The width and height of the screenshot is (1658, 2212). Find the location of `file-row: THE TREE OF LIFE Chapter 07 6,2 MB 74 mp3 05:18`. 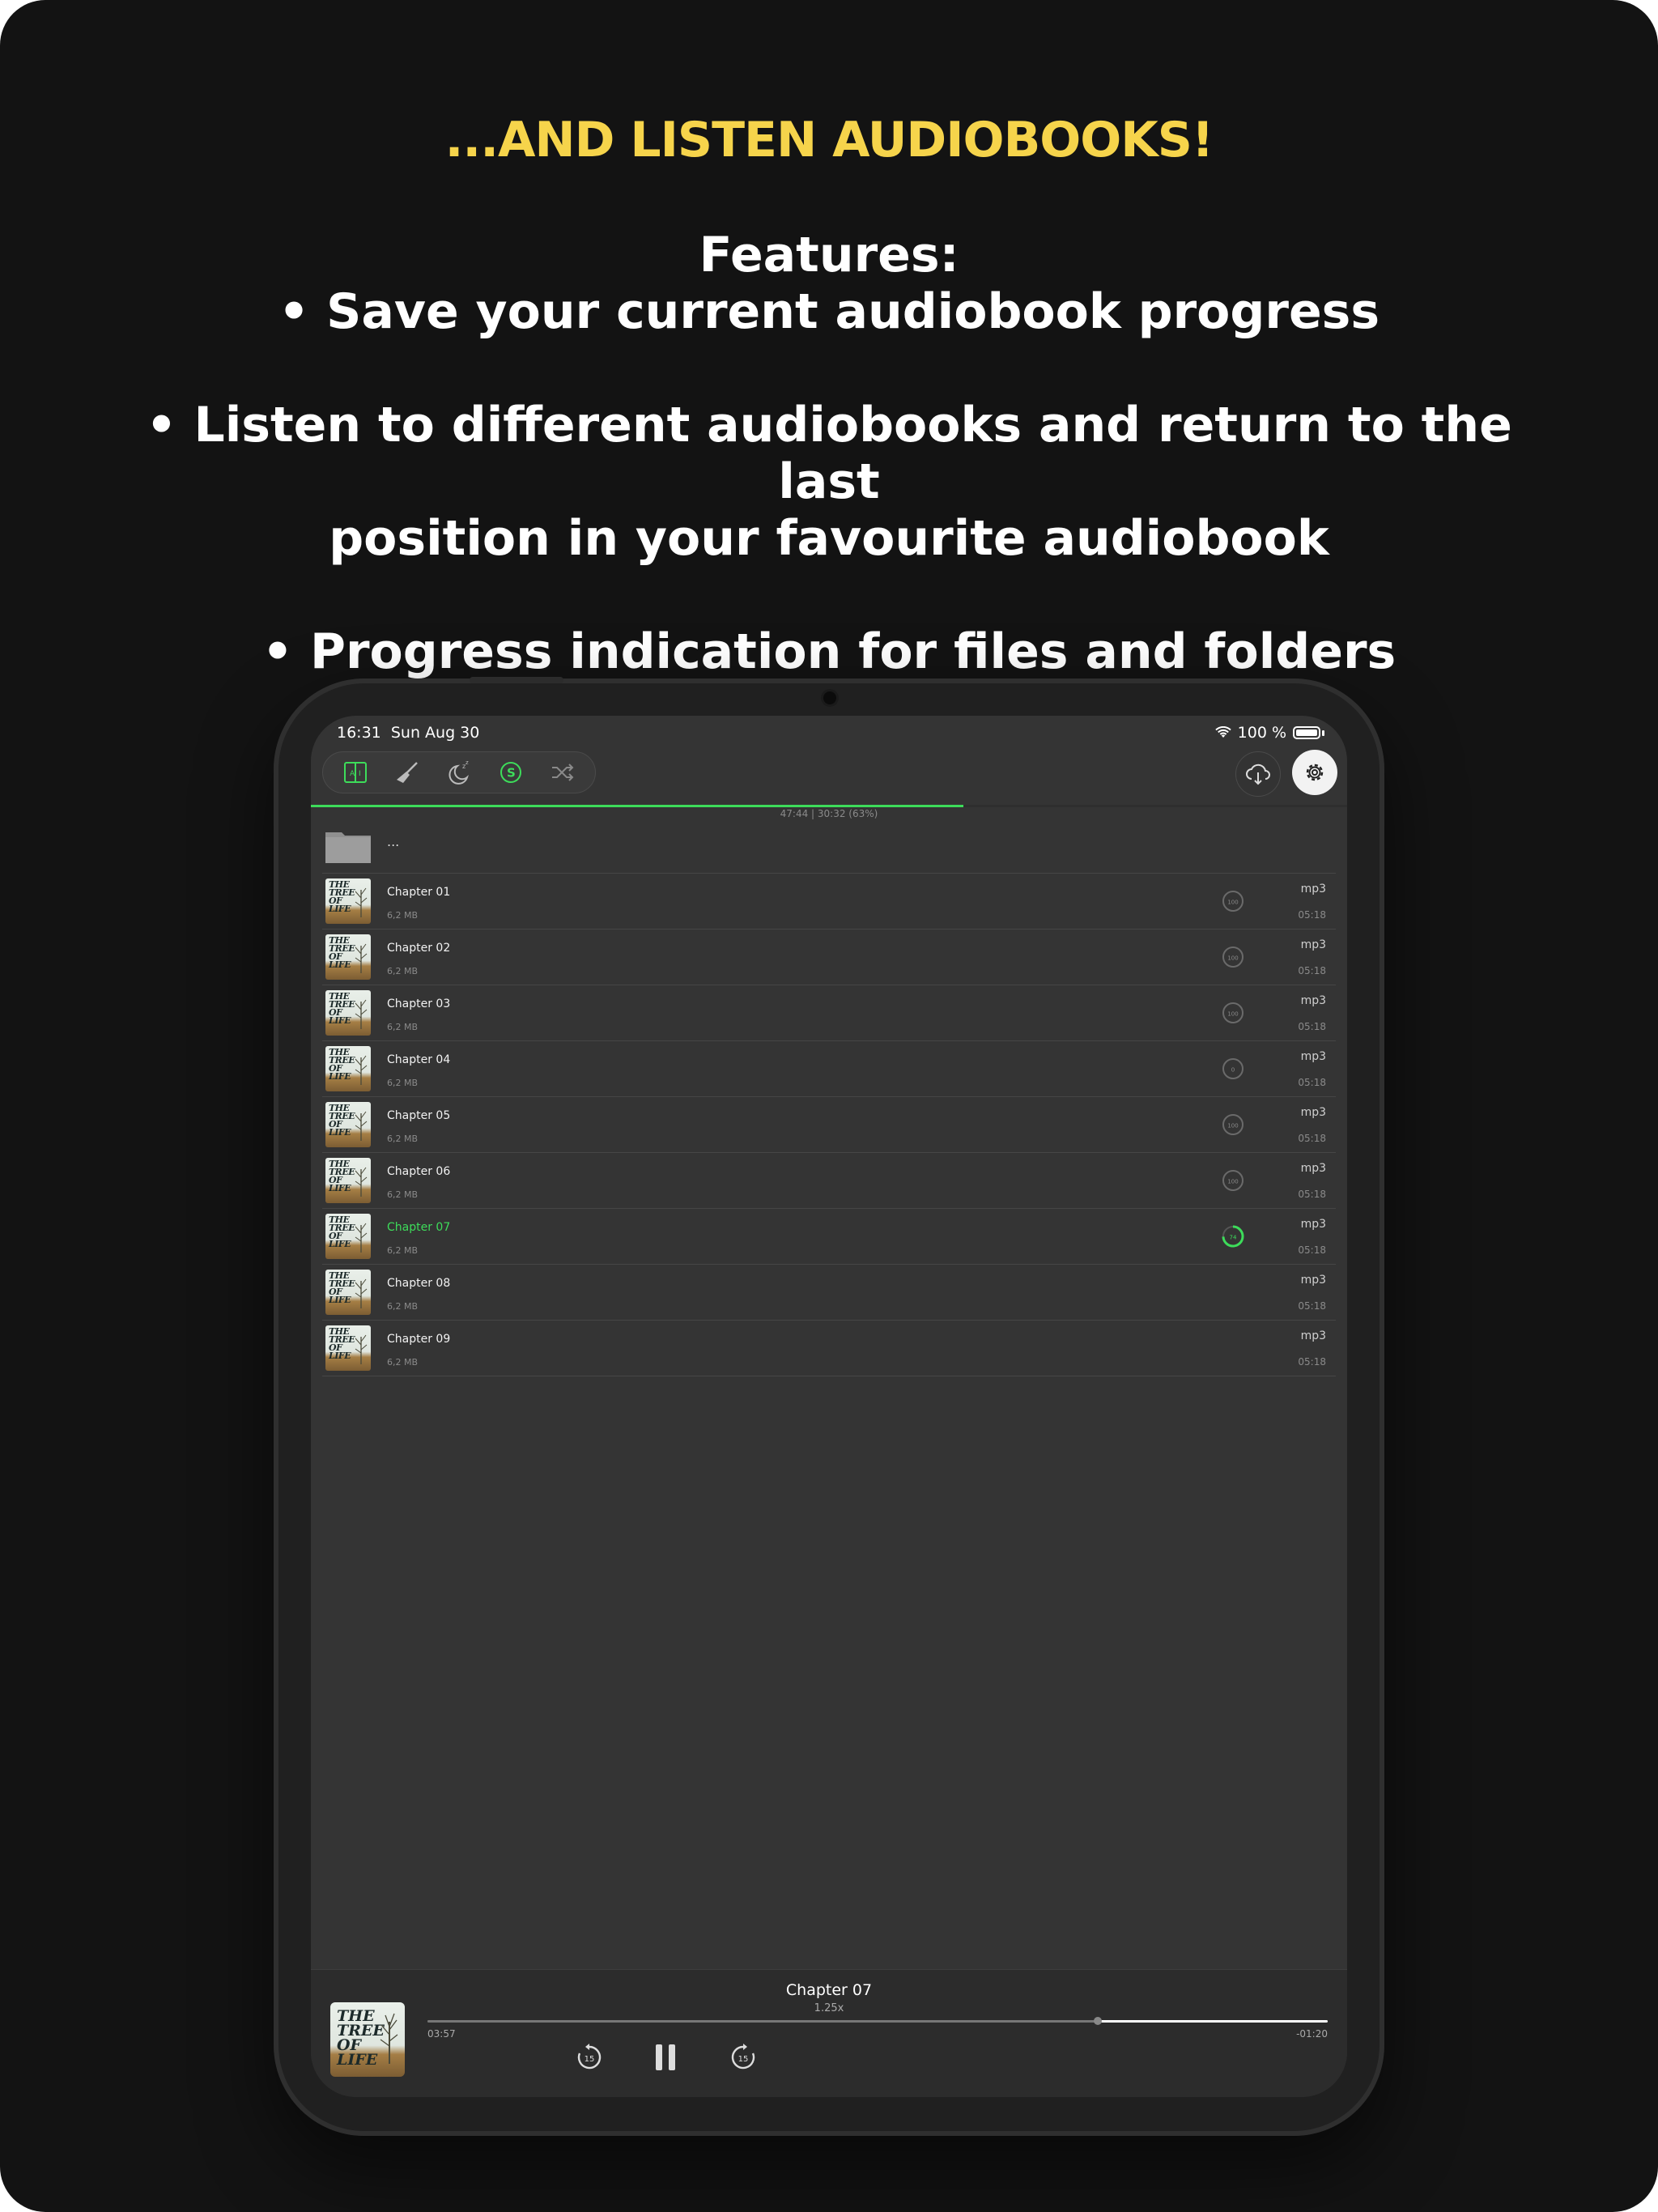

file-row: THE TREE OF LIFE Chapter 07 6,2 MB 74 mp3 05:18 is located at coordinates (829, 1237).